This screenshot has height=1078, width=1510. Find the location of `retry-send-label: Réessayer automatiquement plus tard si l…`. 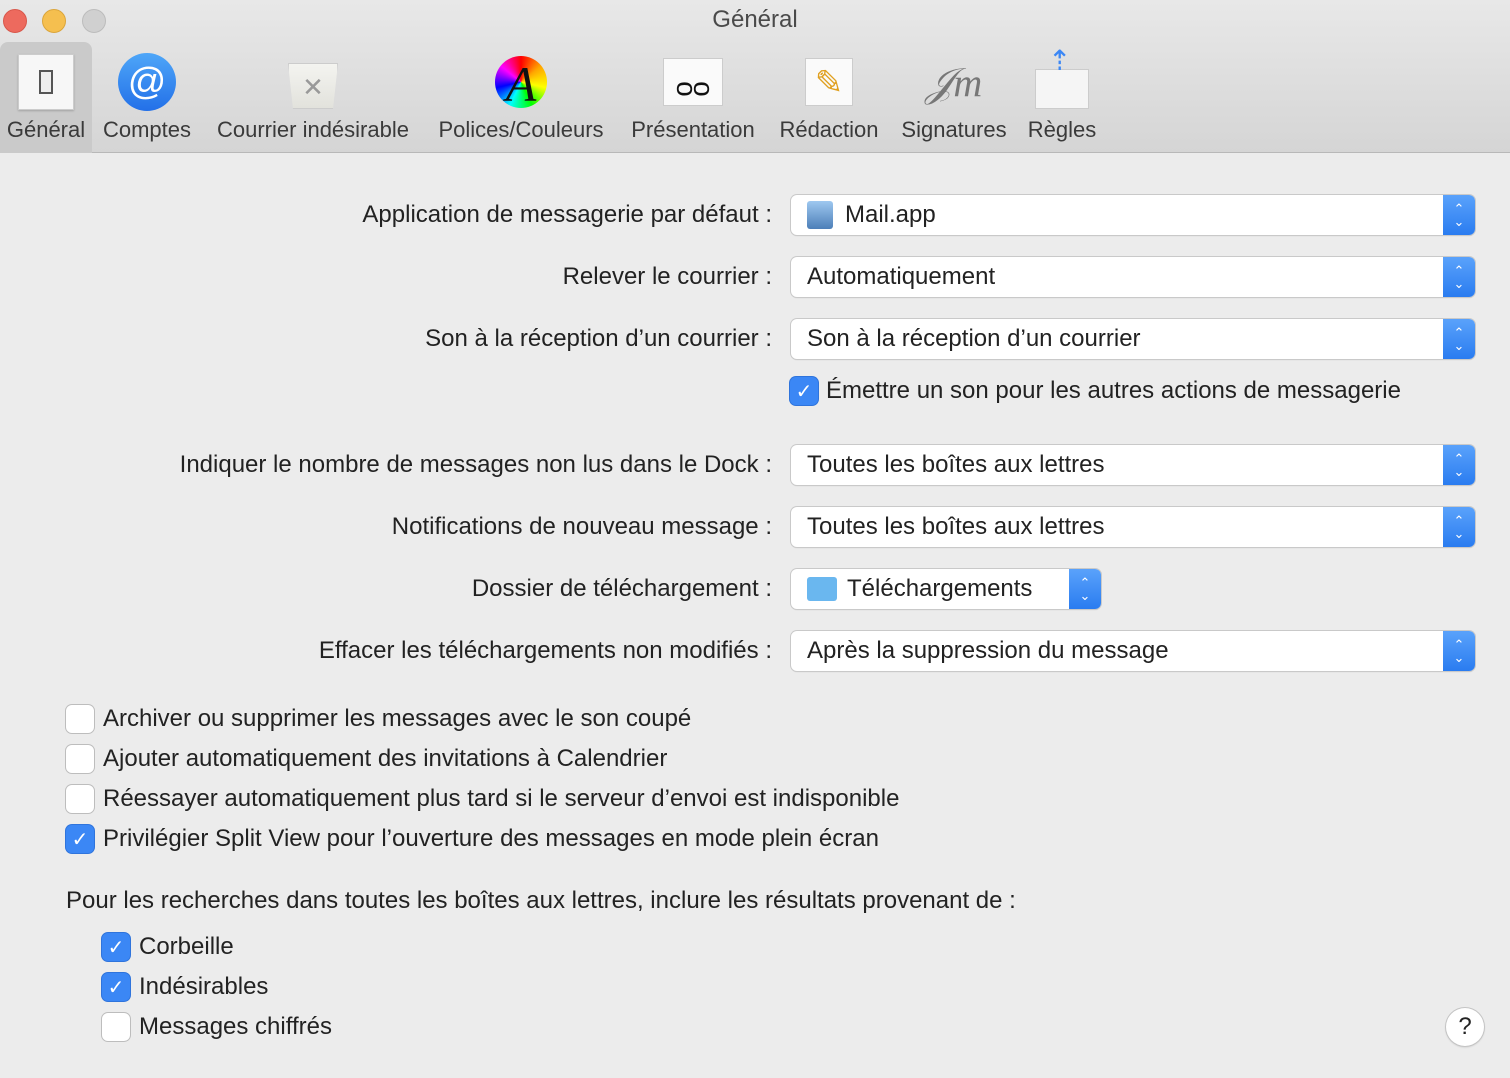

retry-send-label: Réessayer automatiquement plus tard si l… is located at coordinates (501, 798).